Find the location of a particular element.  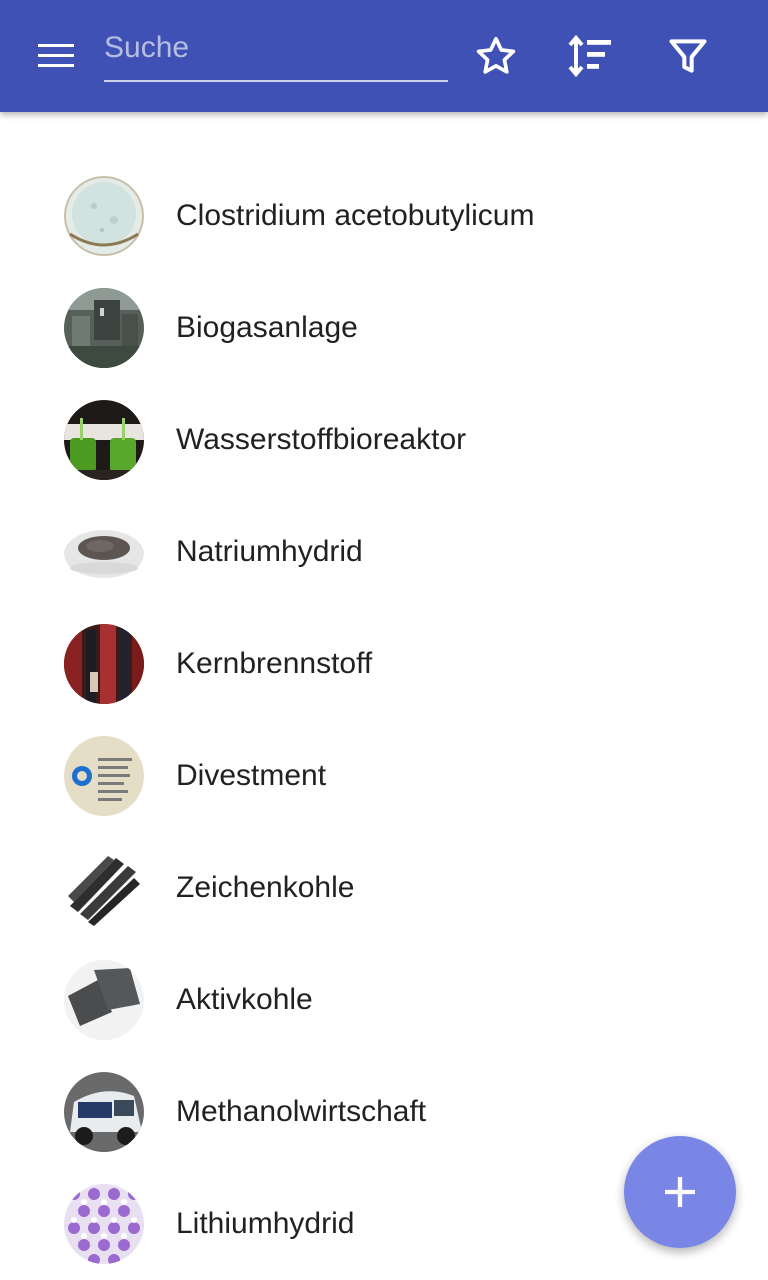

list-item-title: Clostridium acetobutylicum is located at coordinates (355, 215).